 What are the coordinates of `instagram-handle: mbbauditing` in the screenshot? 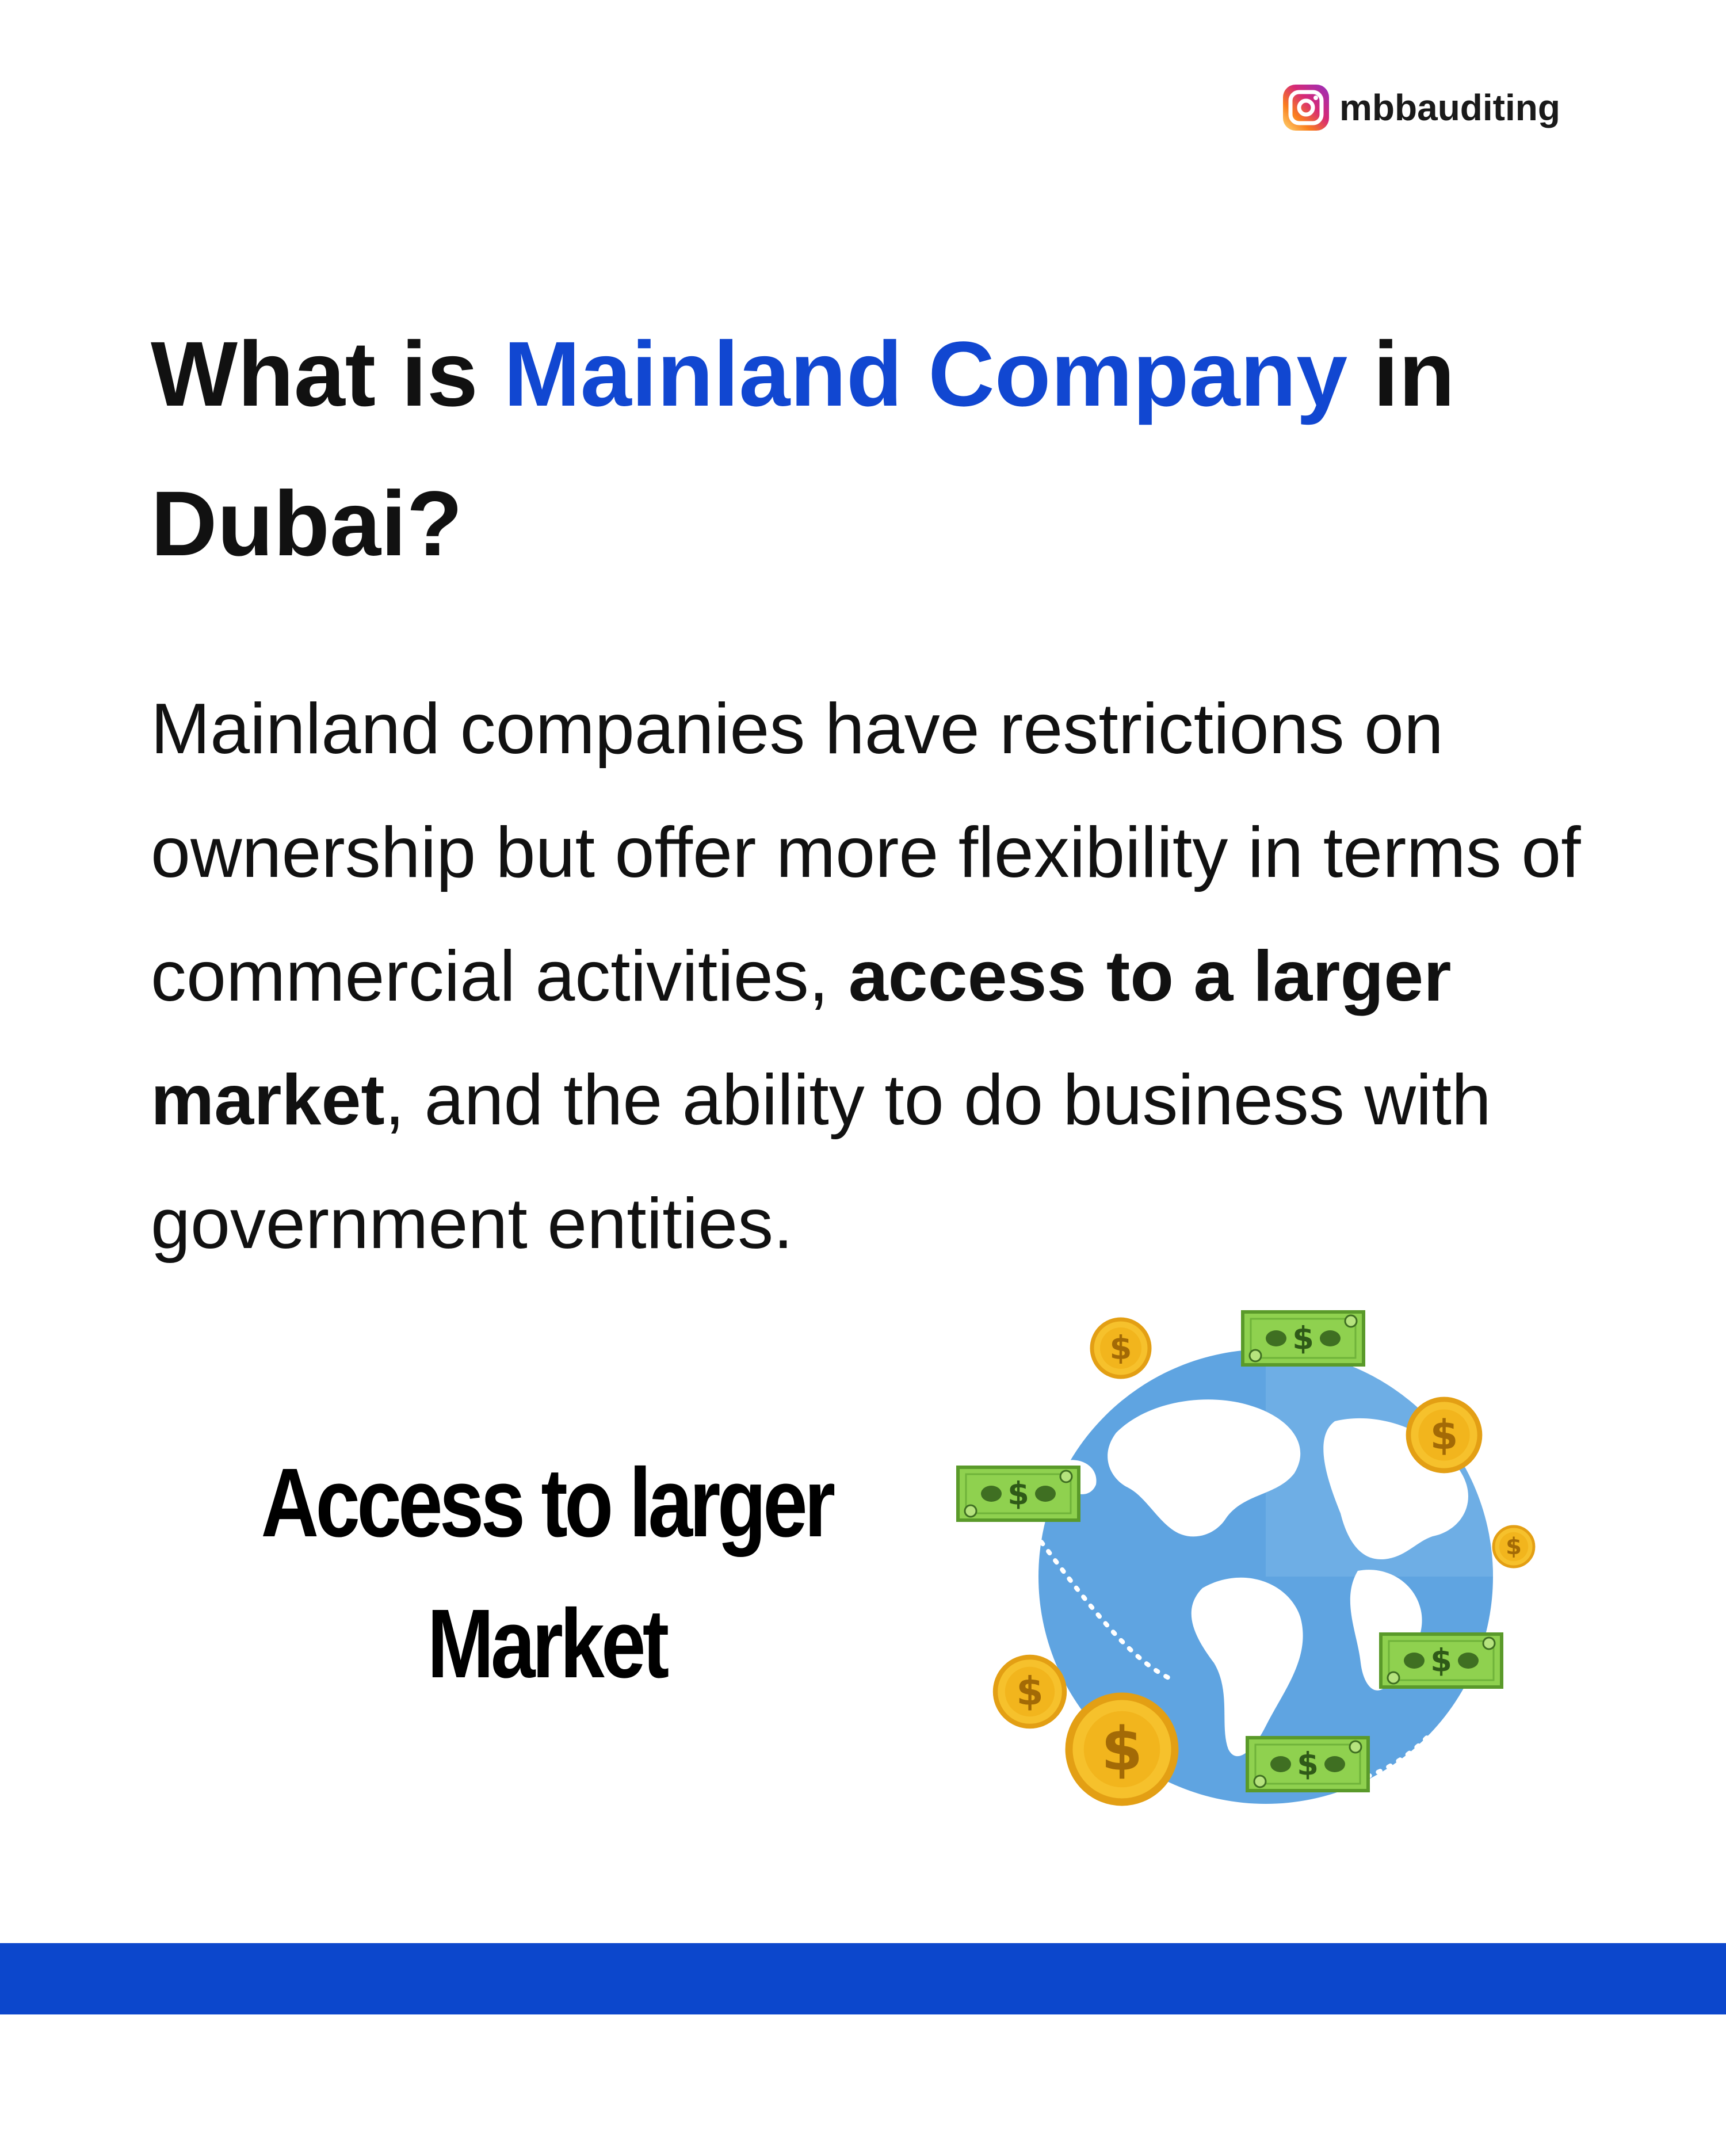 It's located at (1420, 108).